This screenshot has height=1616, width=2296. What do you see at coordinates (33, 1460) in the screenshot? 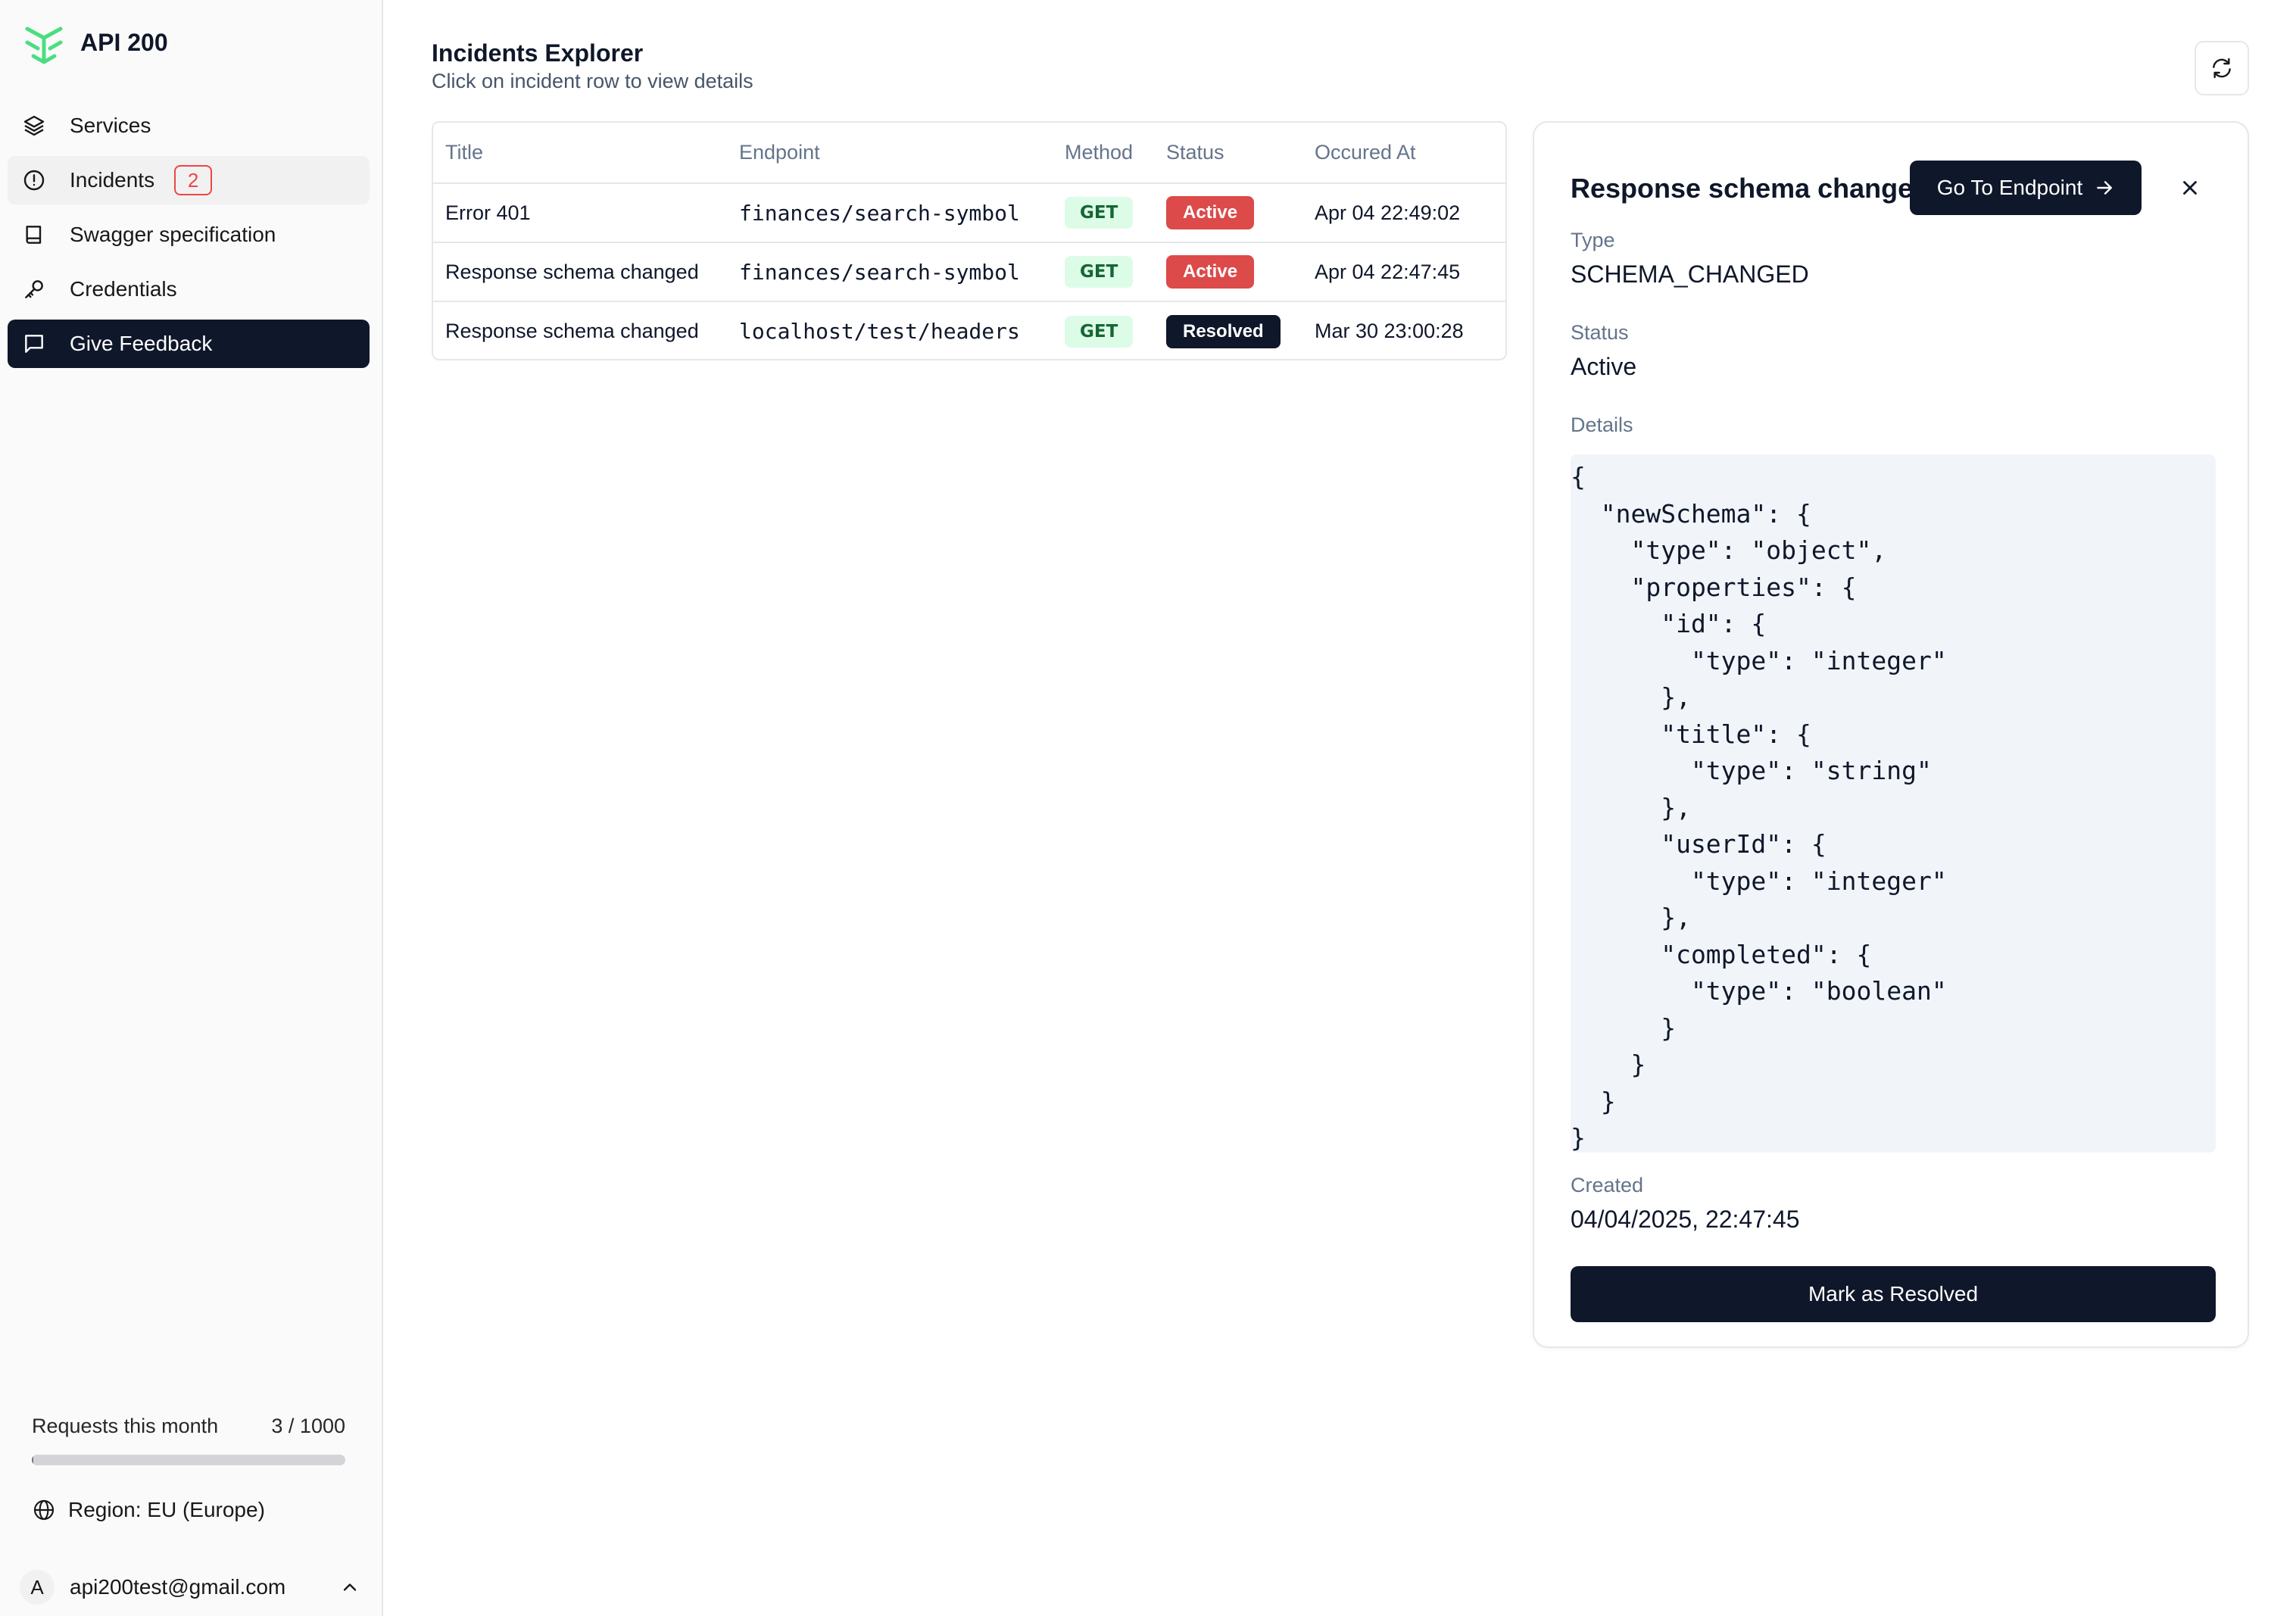
I see `usage-progress-fill` at bounding box center [33, 1460].